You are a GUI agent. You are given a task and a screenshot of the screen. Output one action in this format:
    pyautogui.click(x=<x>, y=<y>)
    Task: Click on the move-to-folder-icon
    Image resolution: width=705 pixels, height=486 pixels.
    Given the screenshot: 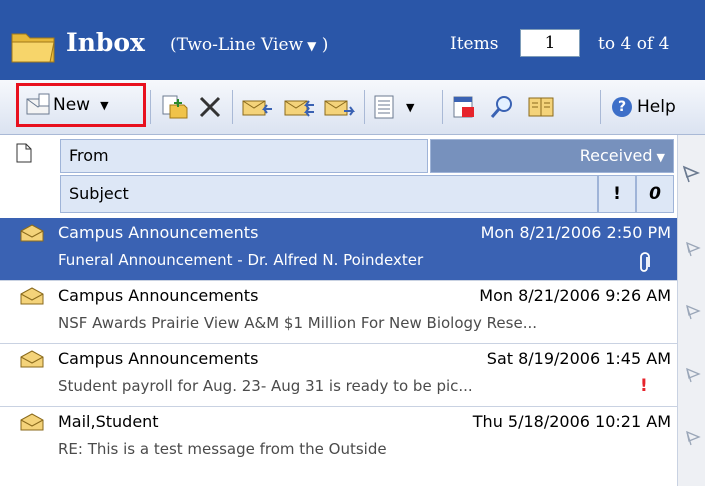 What is the action you would take?
    pyautogui.click(x=175, y=107)
    